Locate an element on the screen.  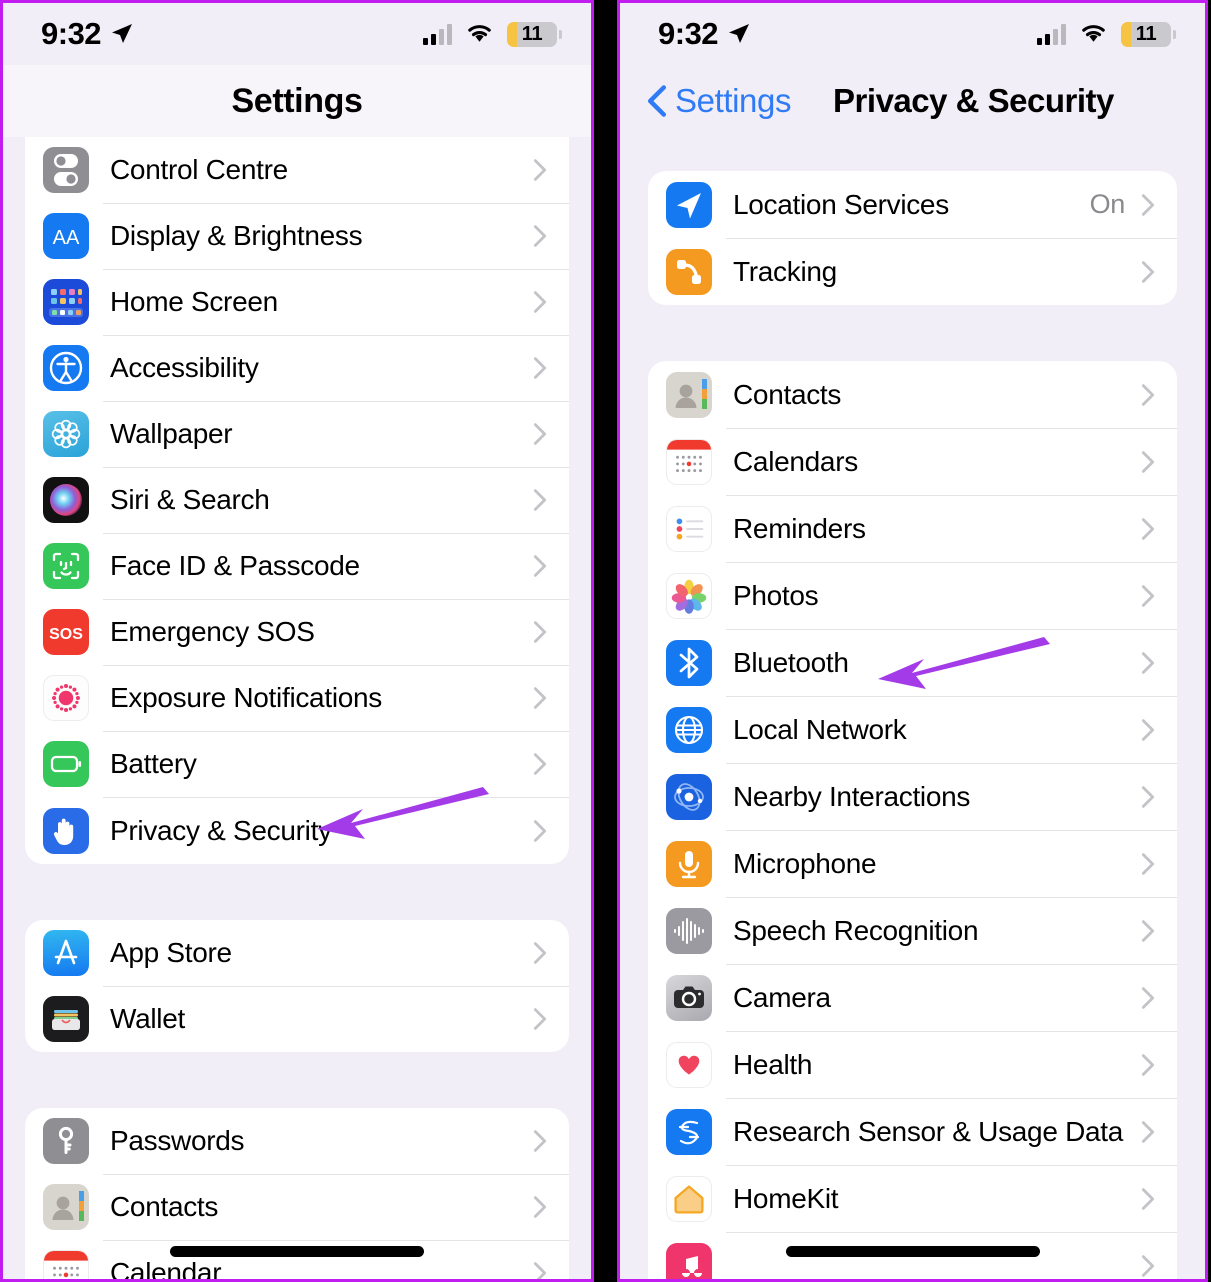
row-label: Face ID & Passcode is located at coordinates (235, 565).